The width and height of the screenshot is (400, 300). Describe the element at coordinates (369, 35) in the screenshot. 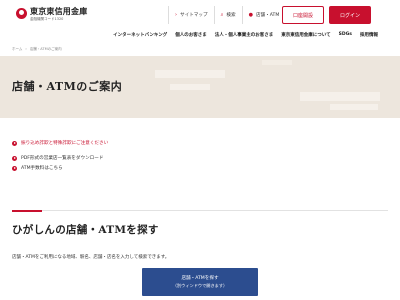

I see `nav-recruit: 採用情報` at that location.